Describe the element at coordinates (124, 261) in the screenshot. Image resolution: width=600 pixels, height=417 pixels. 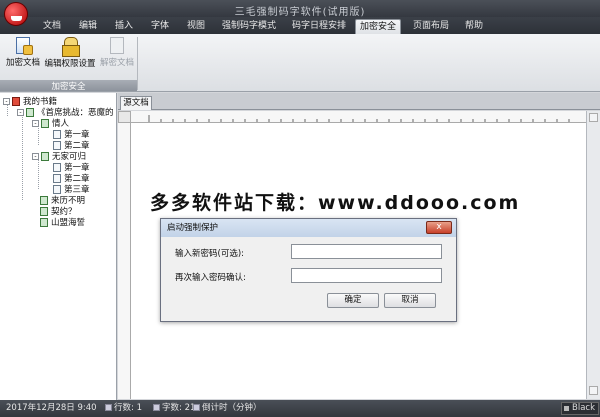
I see `vertical-ruler` at that location.